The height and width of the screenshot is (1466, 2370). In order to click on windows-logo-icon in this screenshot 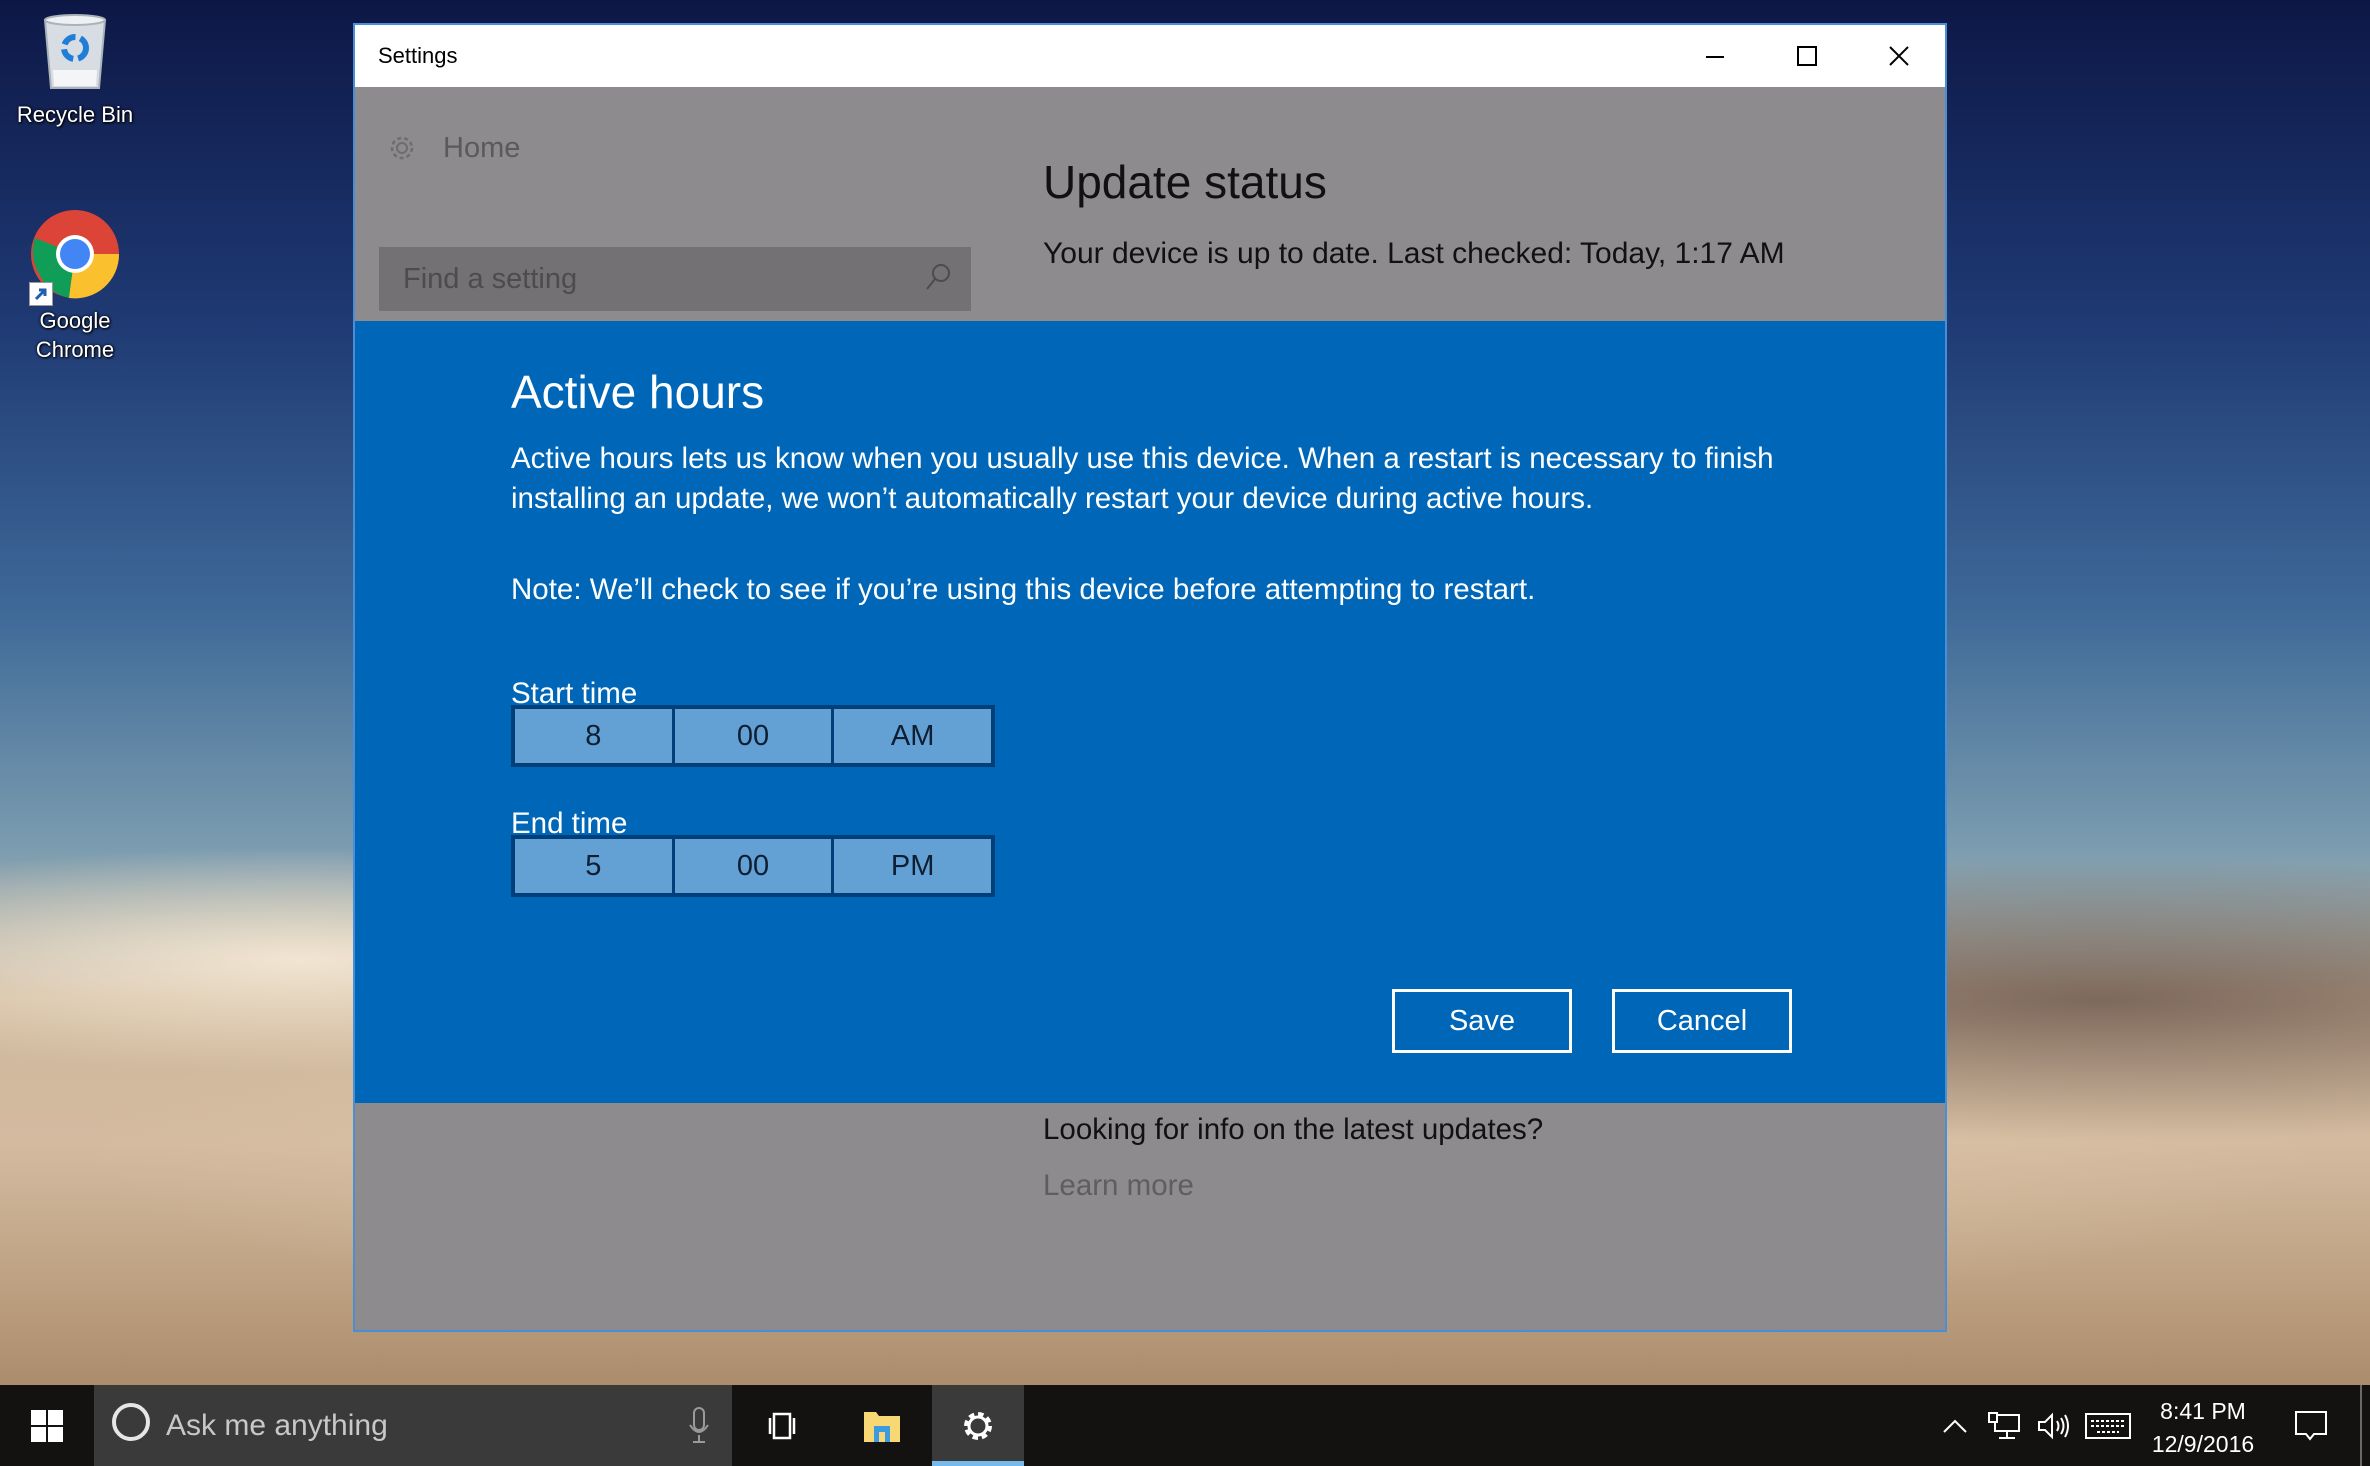, I will do `click(47, 1425)`.